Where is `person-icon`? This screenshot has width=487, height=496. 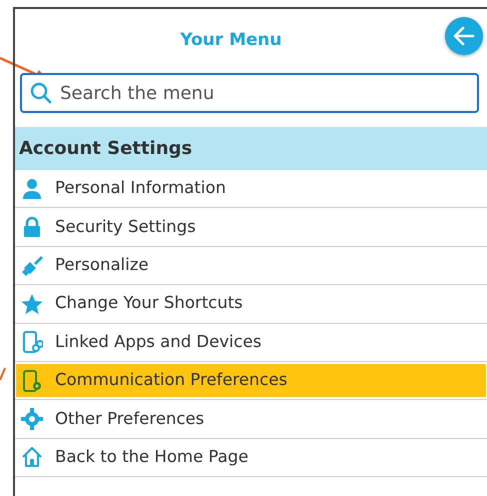 person-icon is located at coordinates (32, 189).